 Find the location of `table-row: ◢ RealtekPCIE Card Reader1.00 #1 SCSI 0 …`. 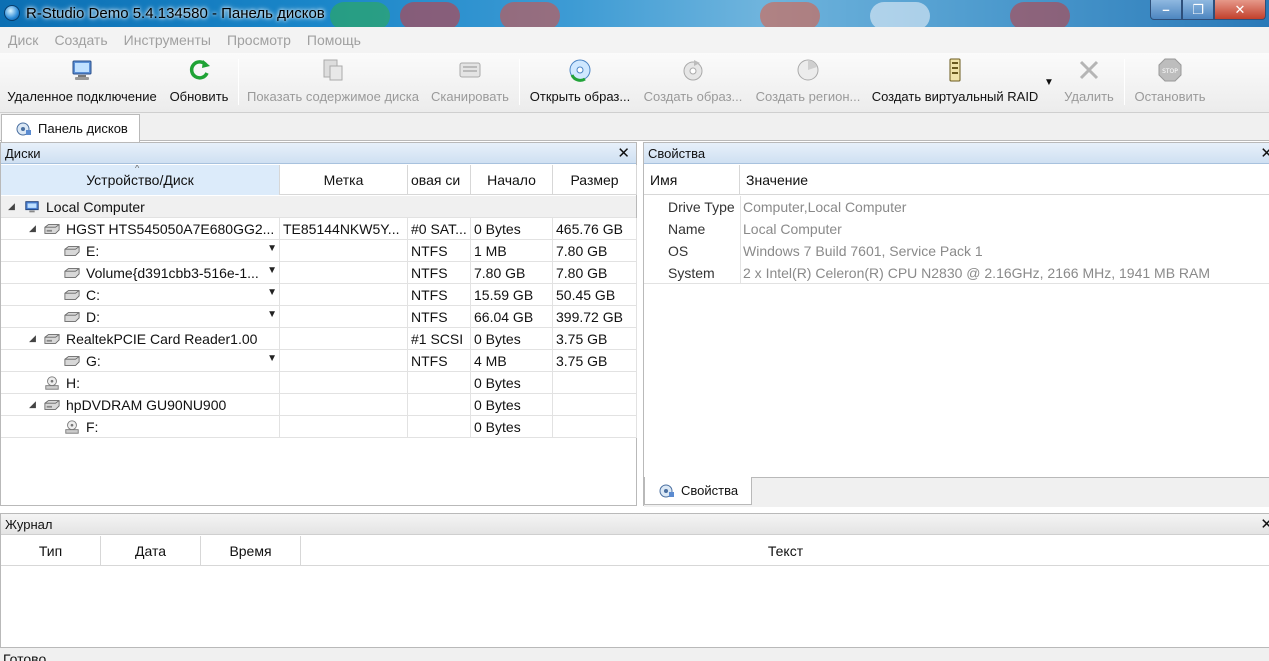

table-row: ◢ RealtekPCIE Card Reader1.00 #1 SCSI 0 … is located at coordinates (319, 339).